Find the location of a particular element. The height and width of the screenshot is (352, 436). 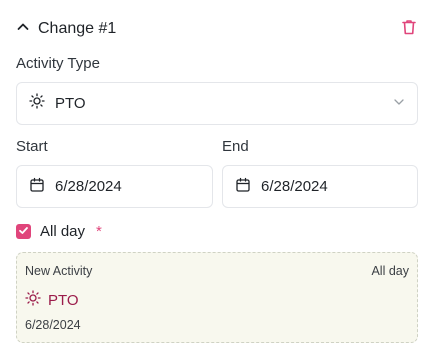

activity-type-value: PTO is located at coordinates (70, 103).